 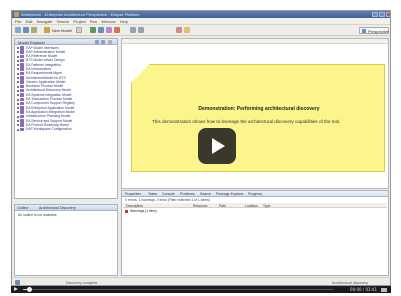 What do you see at coordinates (133, 30) in the screenshot?
I see `back-icon` at bounding box center [133, 30].